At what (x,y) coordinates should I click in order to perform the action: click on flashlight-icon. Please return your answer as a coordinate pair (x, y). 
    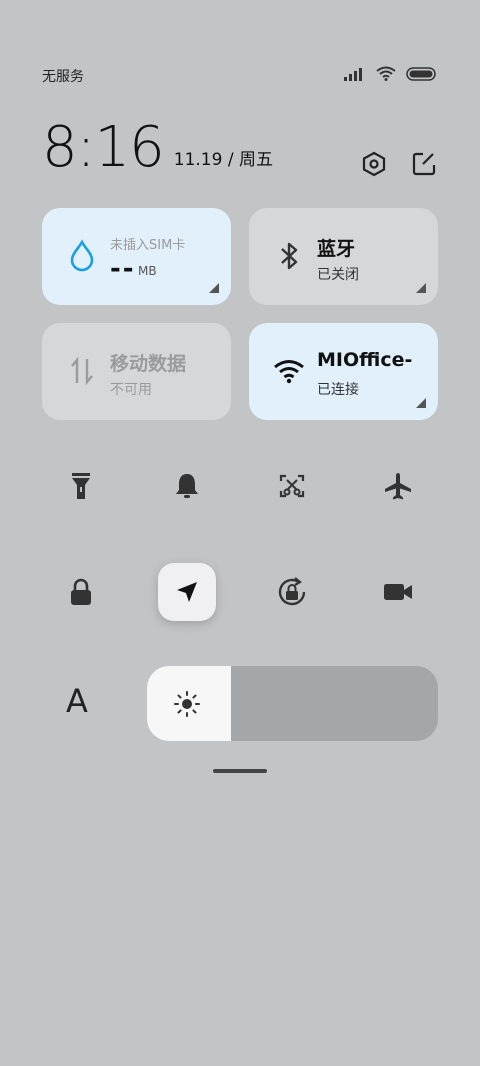
    Looking at the image, I should click on (81, 486).